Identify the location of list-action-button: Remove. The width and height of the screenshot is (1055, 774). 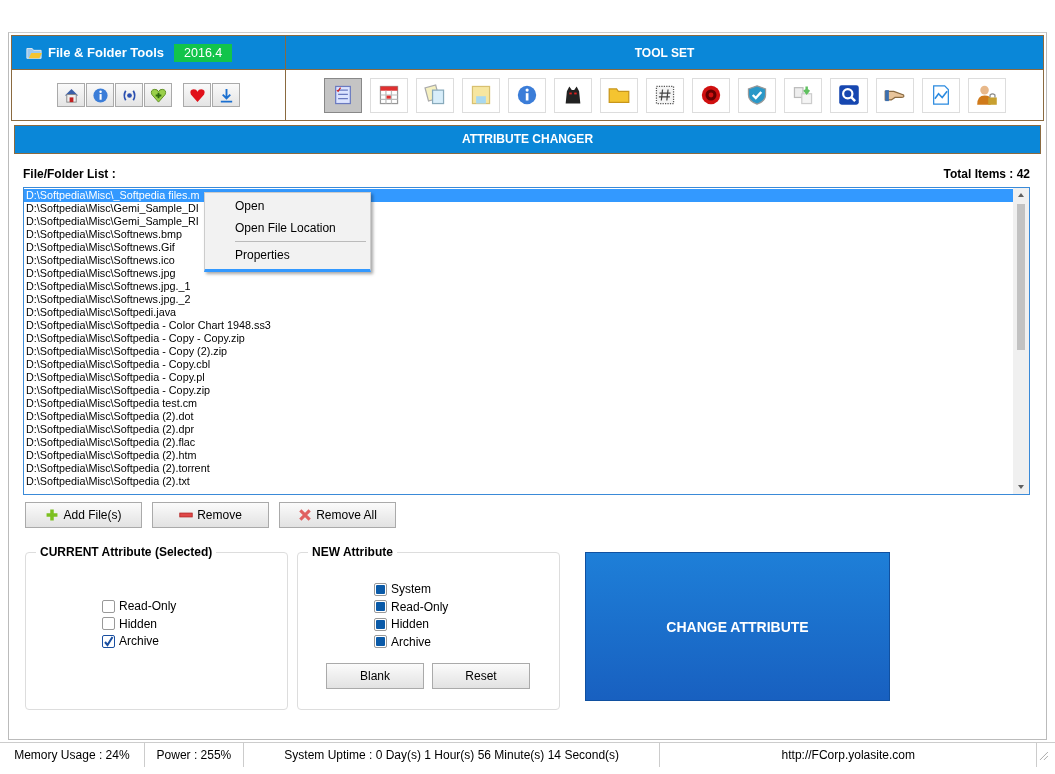
(210, 515).